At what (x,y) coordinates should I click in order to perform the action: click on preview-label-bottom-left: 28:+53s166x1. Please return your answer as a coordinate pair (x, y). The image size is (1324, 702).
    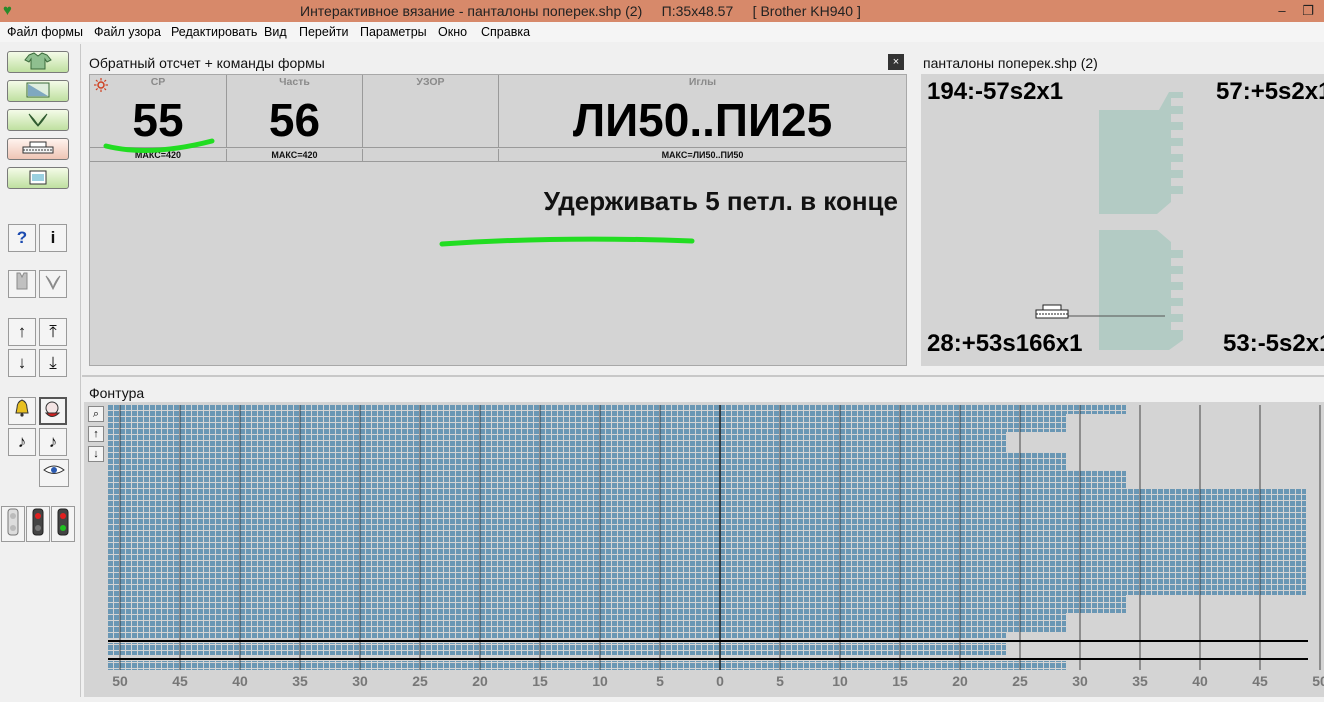
    Looking at the image, I should click on (1005, 343).